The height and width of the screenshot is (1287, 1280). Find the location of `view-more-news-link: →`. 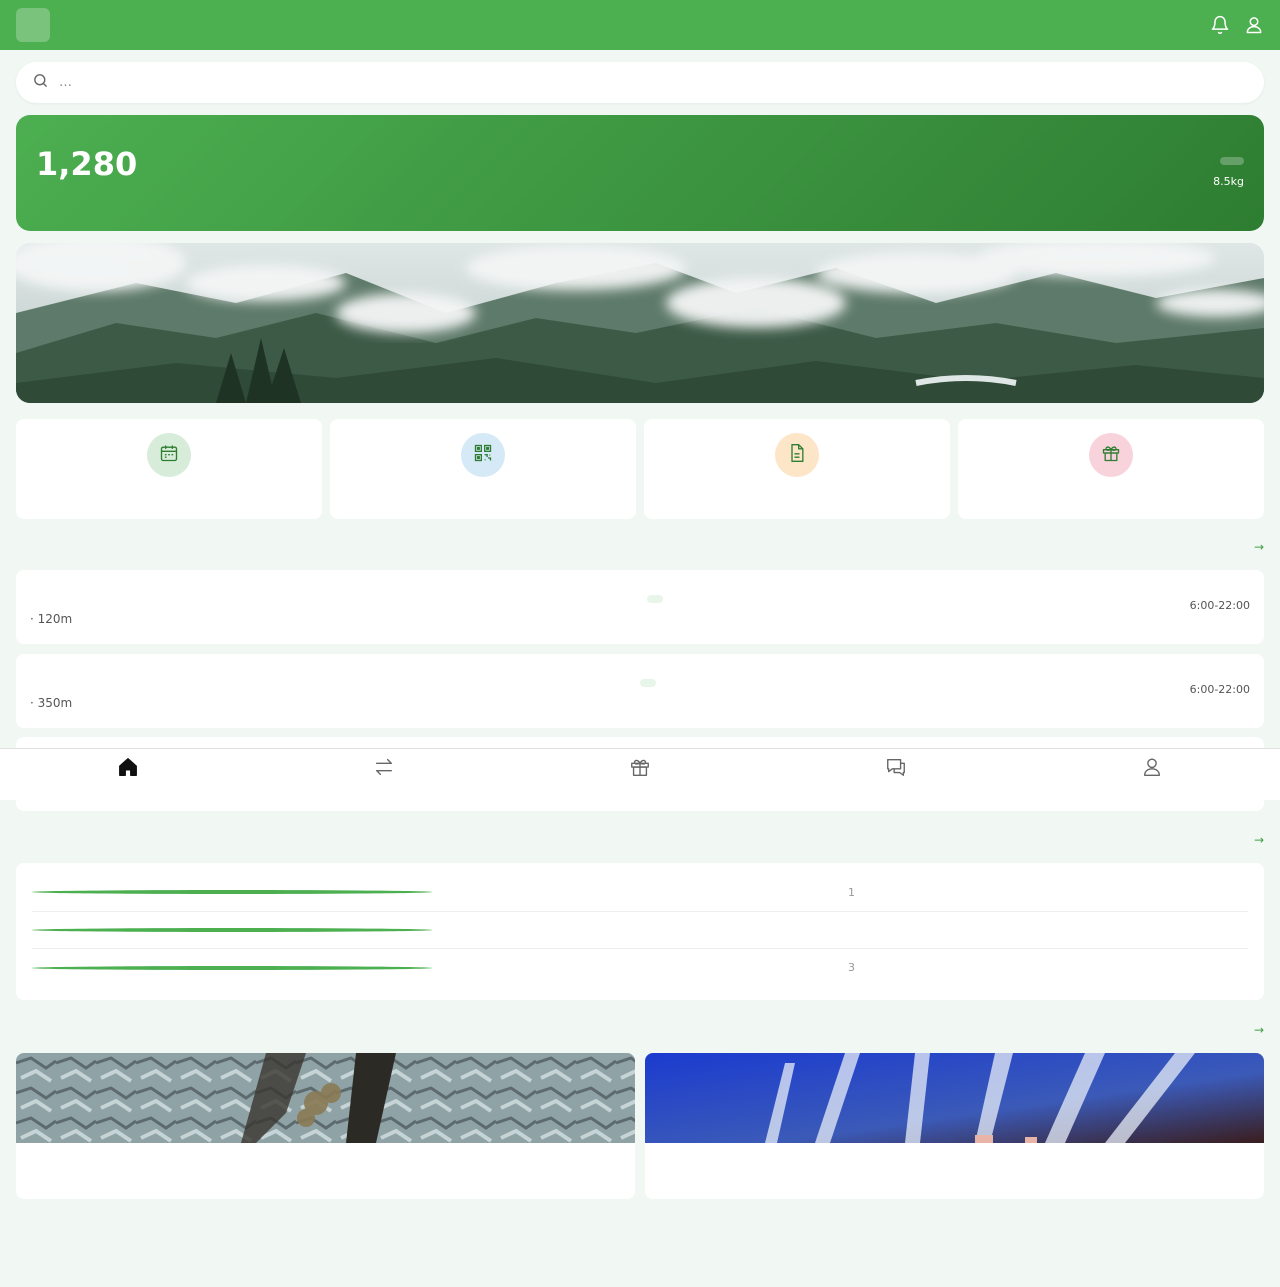

view-more-news-link: → is located at coordinates (1259, 840).